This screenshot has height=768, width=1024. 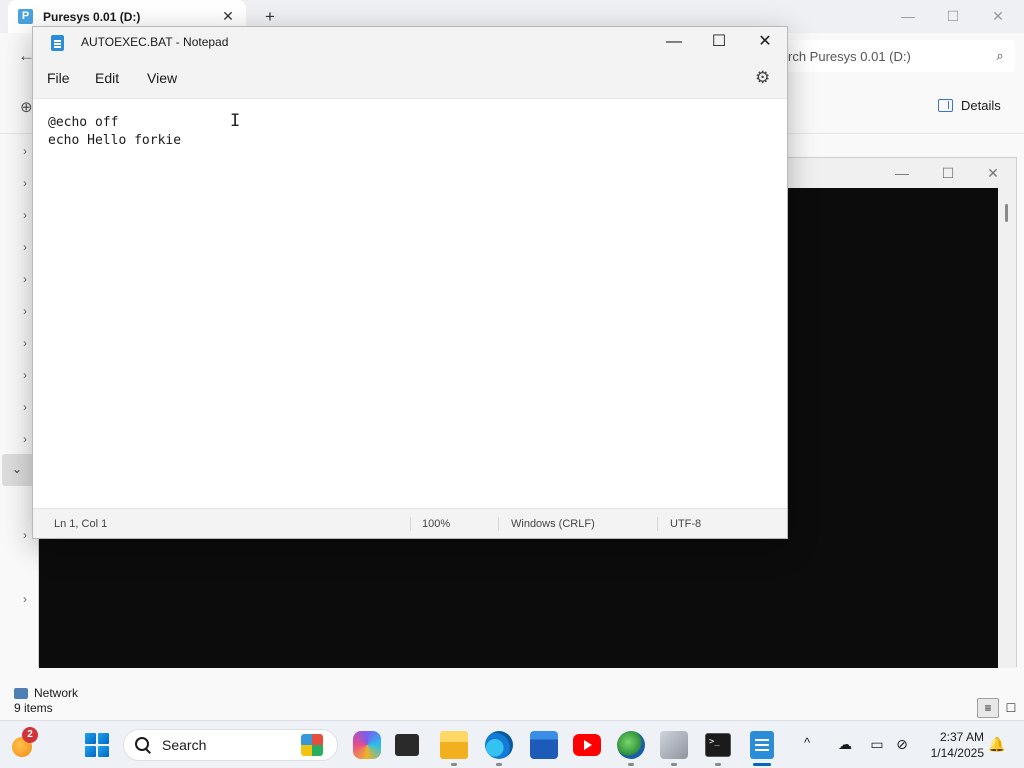 What do you see at coordinates (877, 744) in the screenshot?
I see `display-icon: ▭` at bounding box center [877, 744].